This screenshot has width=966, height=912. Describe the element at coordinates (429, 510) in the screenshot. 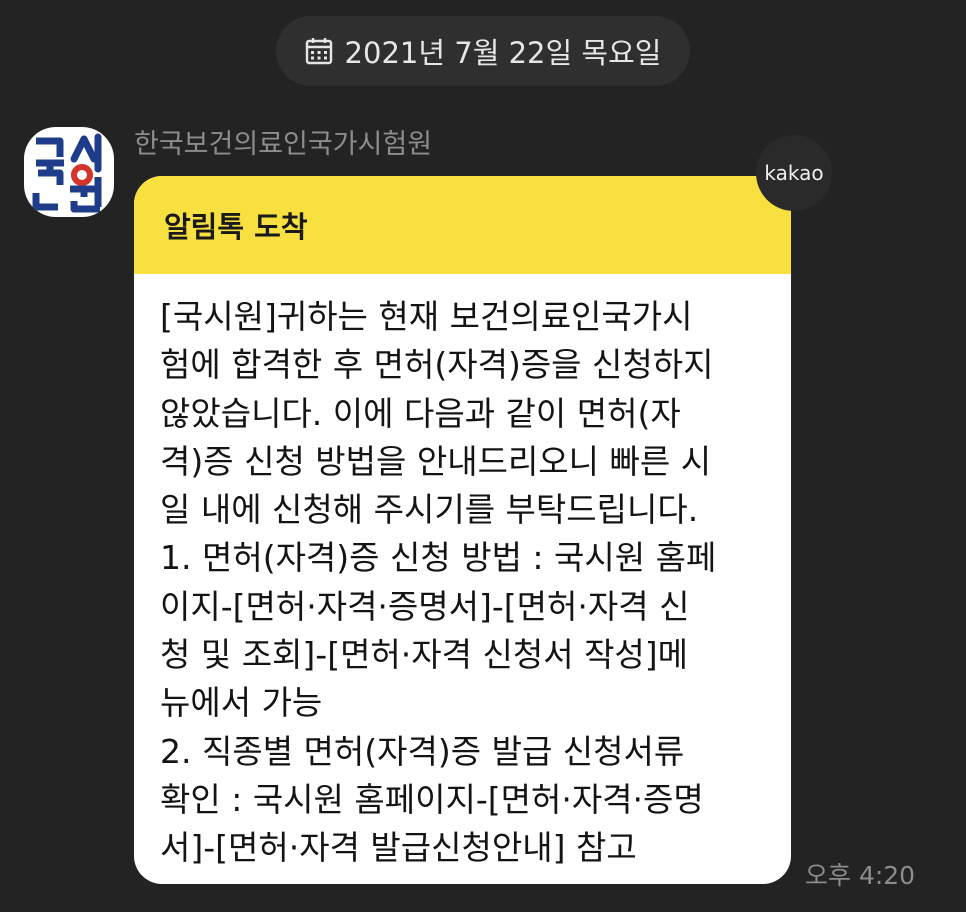

I see `message-line: 일 내에 신청해 주시기를 부탁드립니다.` at that location.